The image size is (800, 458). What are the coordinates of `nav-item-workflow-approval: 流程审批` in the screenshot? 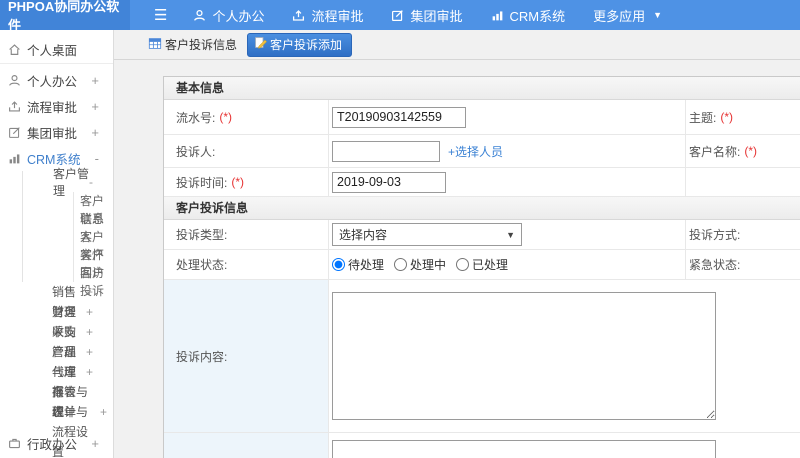 It's located at (327, 15).